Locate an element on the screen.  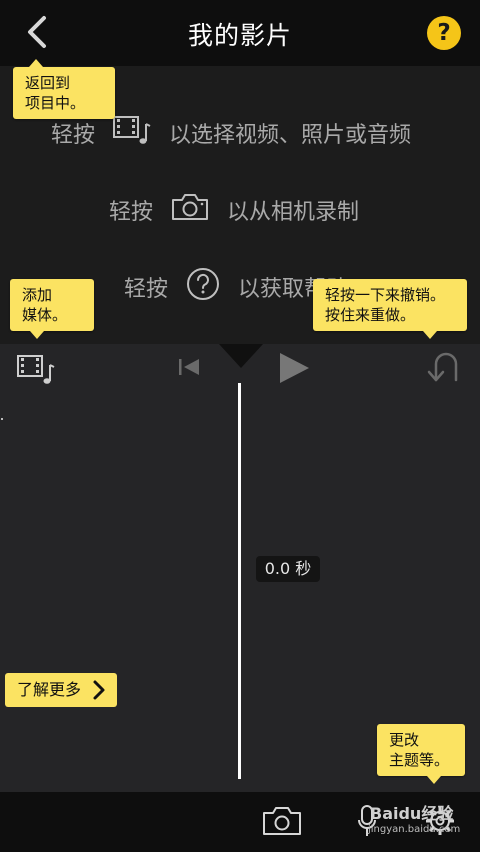
play-button is located at coordinates (294, 370).